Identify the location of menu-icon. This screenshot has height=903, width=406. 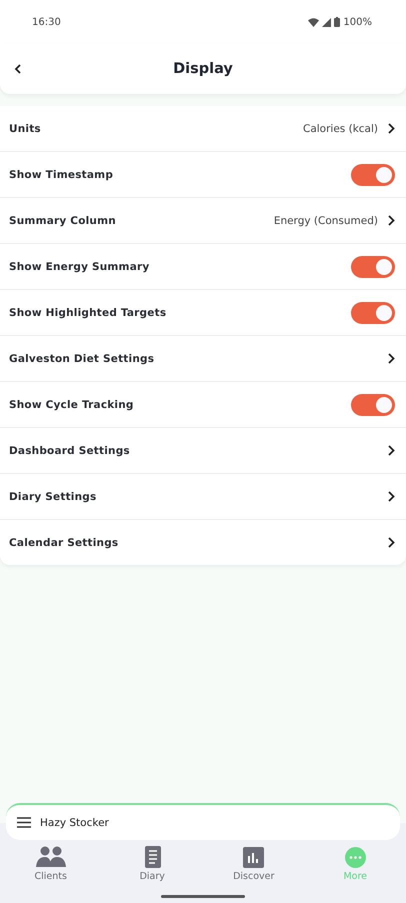
(24, 822).